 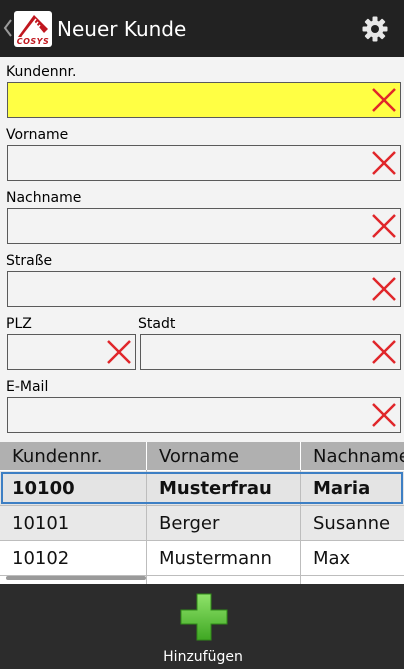 I want to click on nachname-field, so click(x=204, y=226).